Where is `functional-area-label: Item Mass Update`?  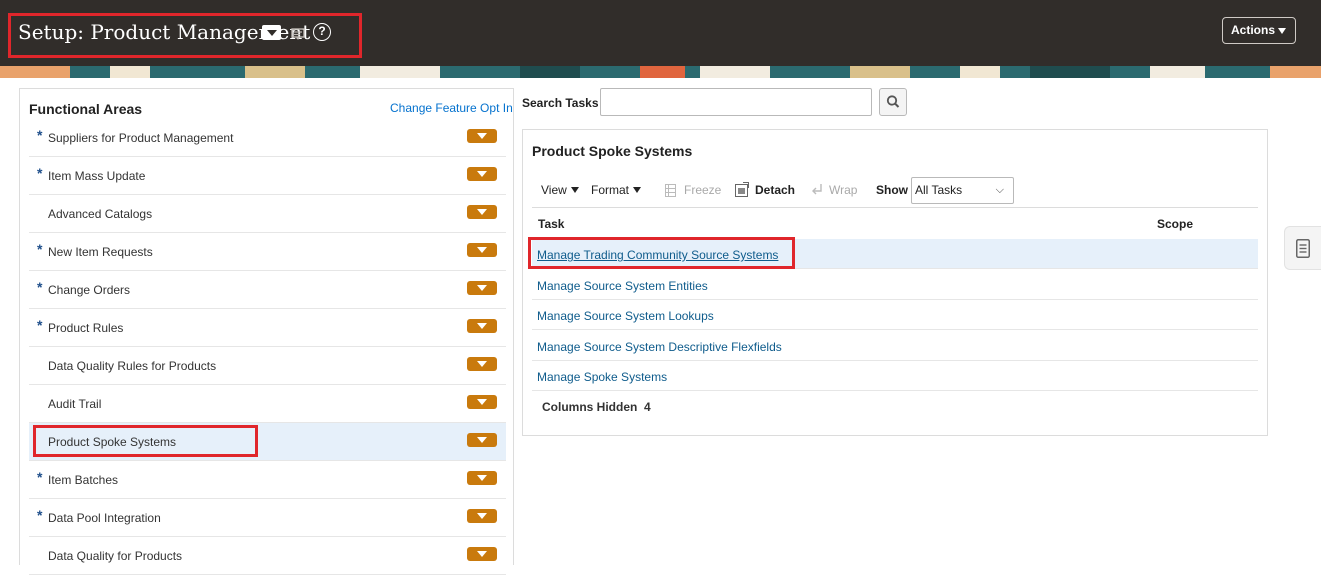 functional-area-label: Item Mass Update is located at coordinates (97, 176).